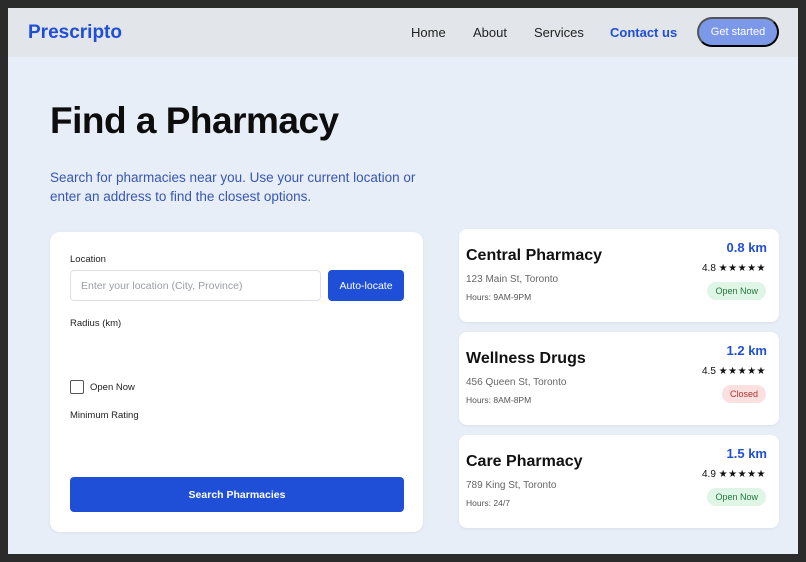 The height and width of the screenshot is (562, 806). What do you see at coordinates (559, 32) in the screenshot?
I see `nav-services-link: Services` at bounding box center [559, 32].